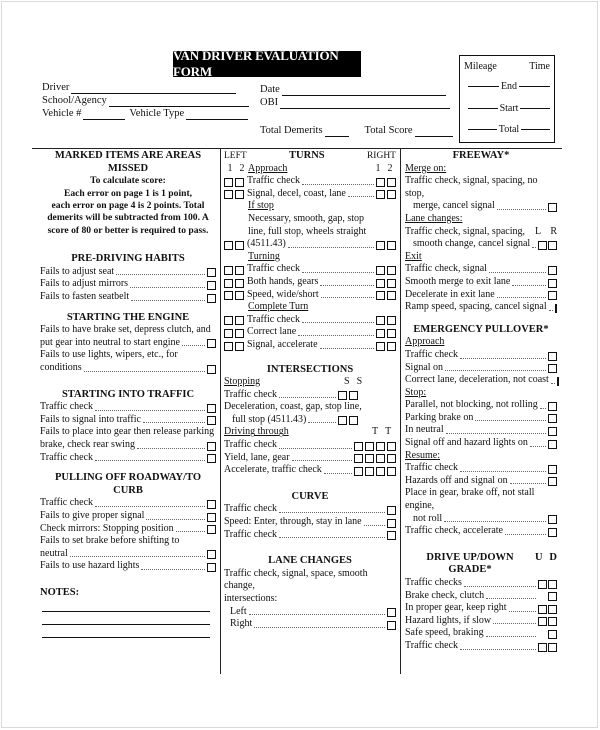 This screenshot has width=600, height=730. What do you see at coordinates (104, 115) in the screenshot?
I see `vehicle-number-input-line` at bounding box center [104, 115].